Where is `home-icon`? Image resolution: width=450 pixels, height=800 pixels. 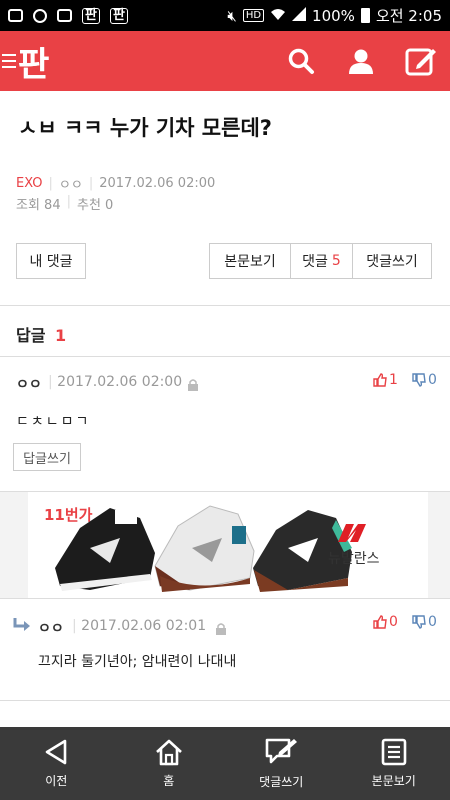 home-icon is located at coordinates (168, 752).